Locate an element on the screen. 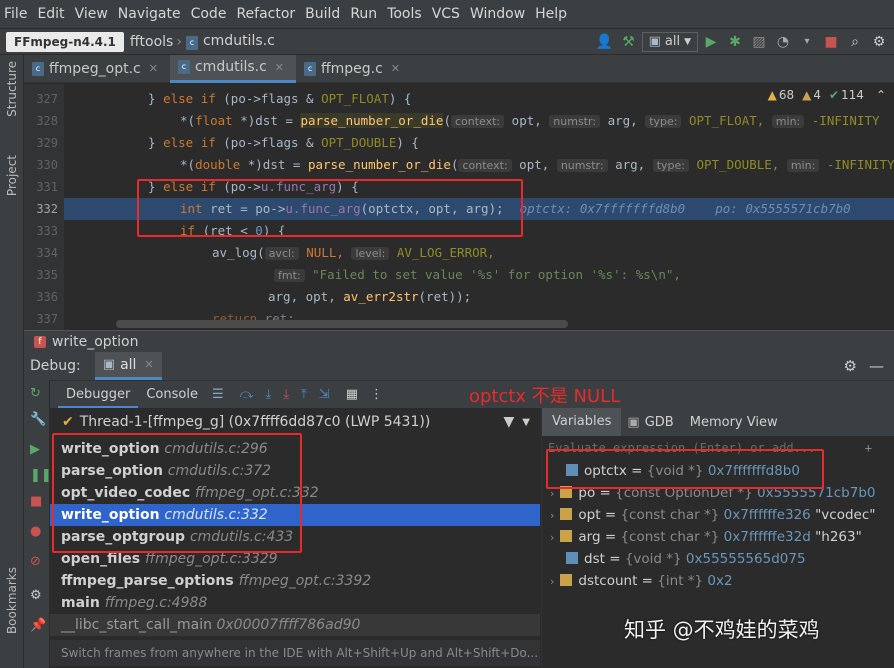  hide-panel-icon: — is located at coordinates (876, 366).